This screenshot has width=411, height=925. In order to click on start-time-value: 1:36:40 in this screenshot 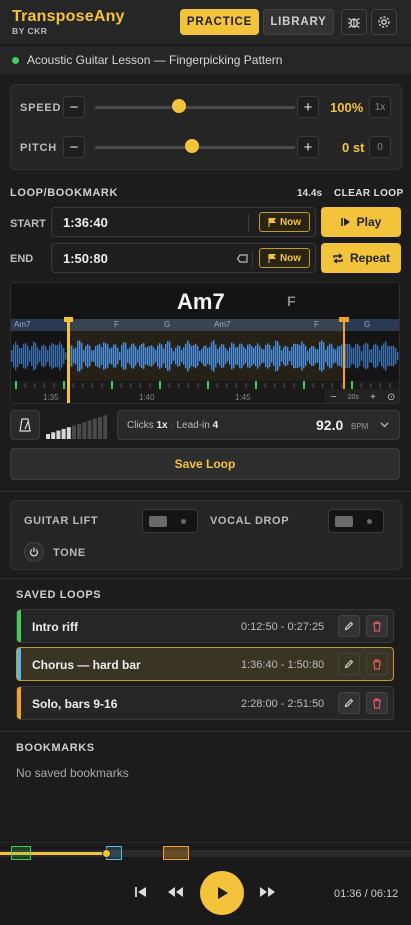, I will do `click(85, 222)`.